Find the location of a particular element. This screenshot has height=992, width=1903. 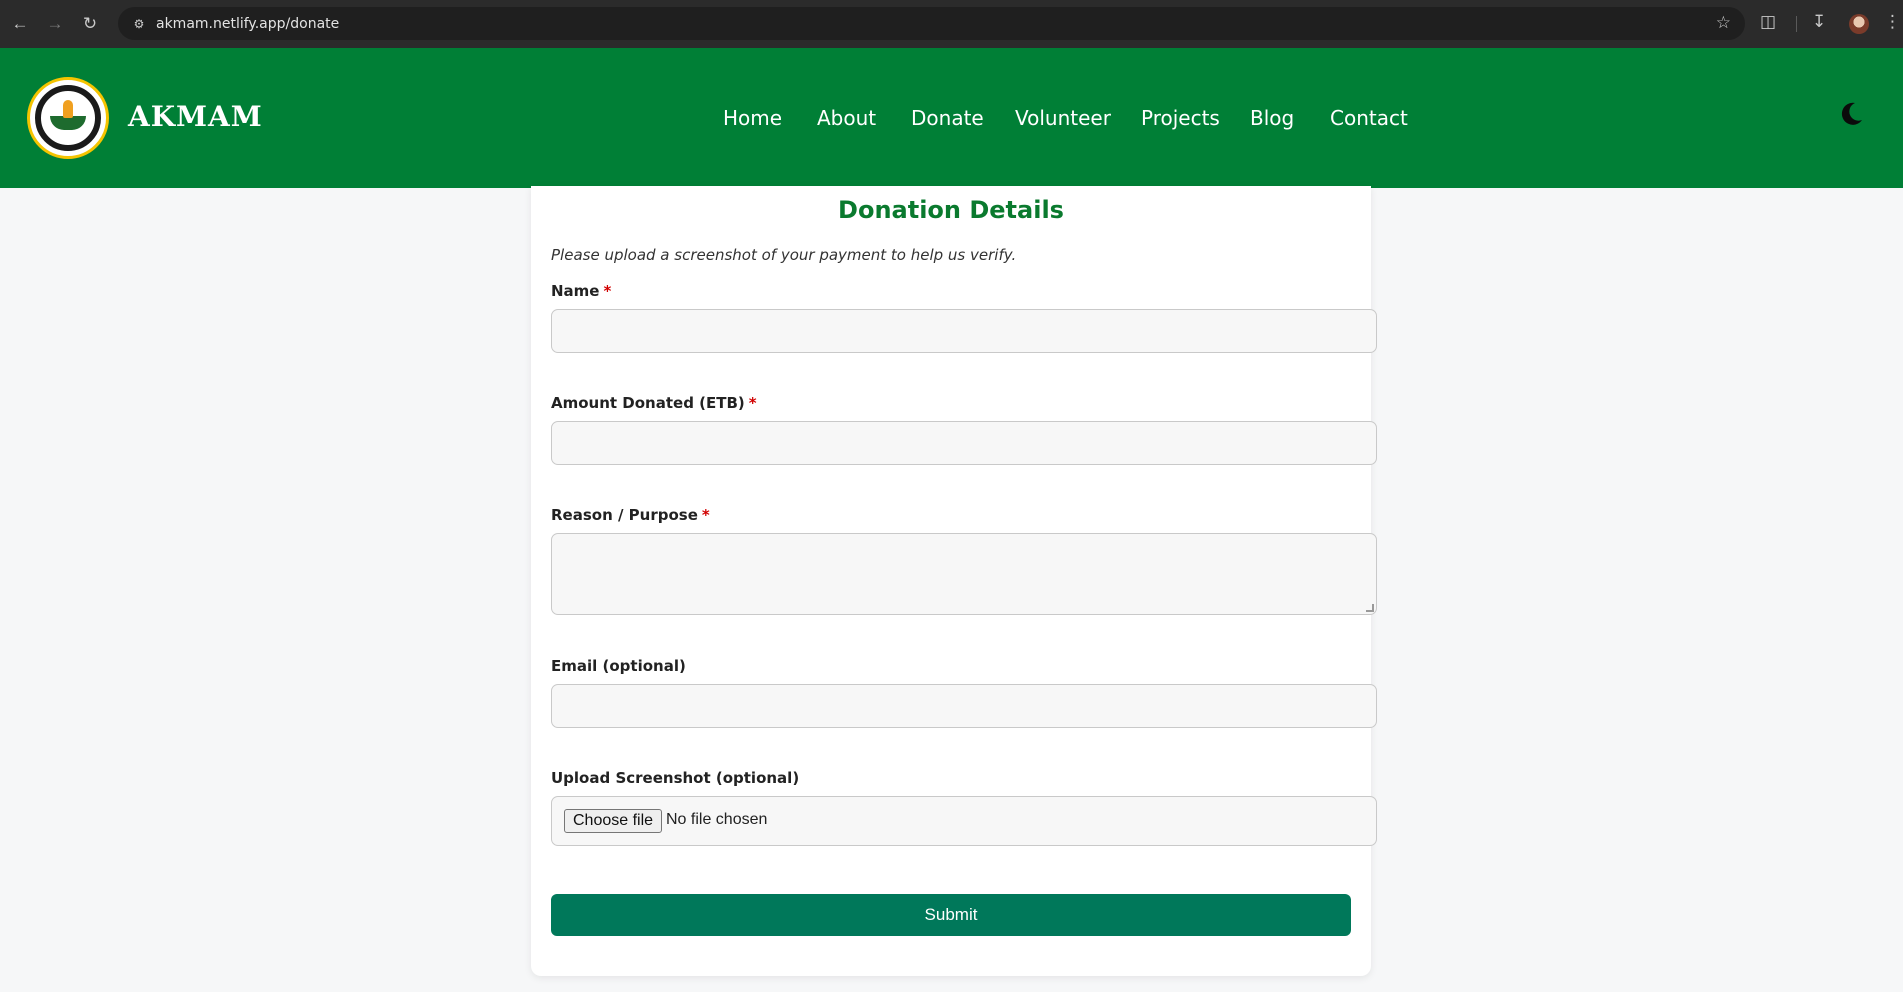

nav-blog: Blog is located at coordinates (1272, 118).